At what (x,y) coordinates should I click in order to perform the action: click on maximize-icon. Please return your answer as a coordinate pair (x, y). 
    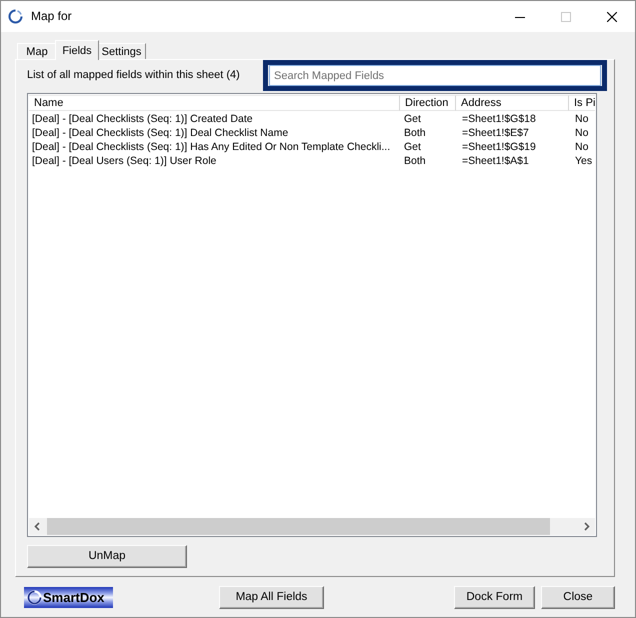
    Looking at the image, I should click on (566, 17).